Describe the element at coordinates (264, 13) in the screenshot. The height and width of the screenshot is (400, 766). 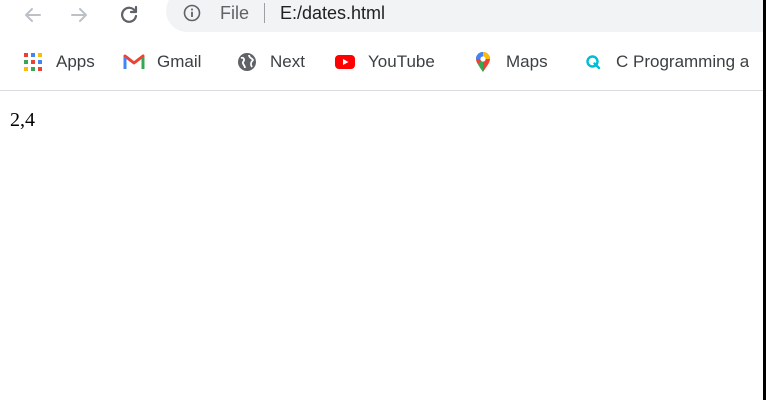
I see `url-separator` at that location.